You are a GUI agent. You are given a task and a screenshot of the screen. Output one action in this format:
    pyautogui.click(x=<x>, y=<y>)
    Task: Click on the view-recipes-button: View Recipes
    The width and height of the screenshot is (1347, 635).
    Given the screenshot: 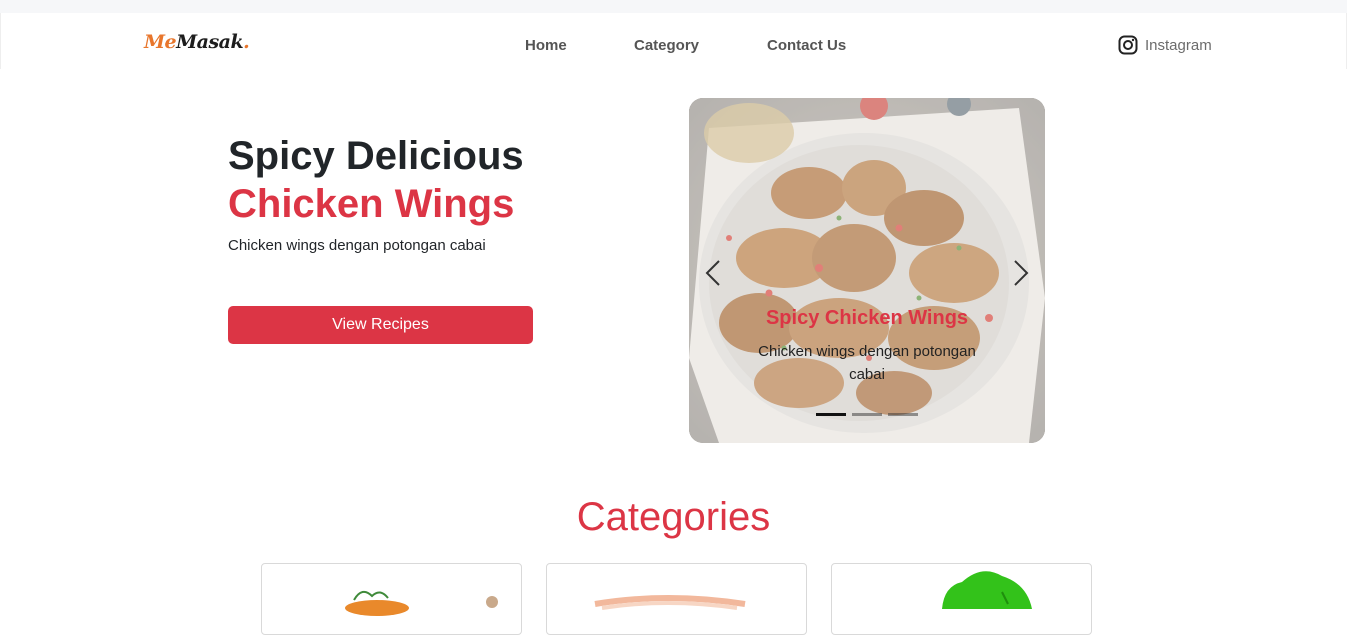 What is the action you would take?
    pyautogui.click(x=380, y=325)
    